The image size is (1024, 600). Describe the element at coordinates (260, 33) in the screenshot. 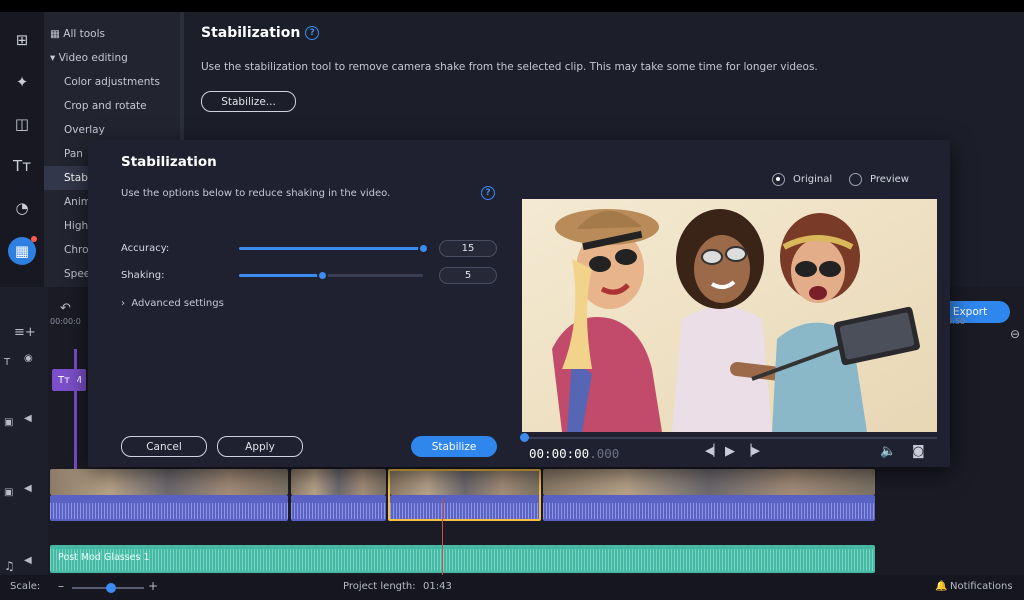

I see `tool-title: Stabilization ?` at that location.